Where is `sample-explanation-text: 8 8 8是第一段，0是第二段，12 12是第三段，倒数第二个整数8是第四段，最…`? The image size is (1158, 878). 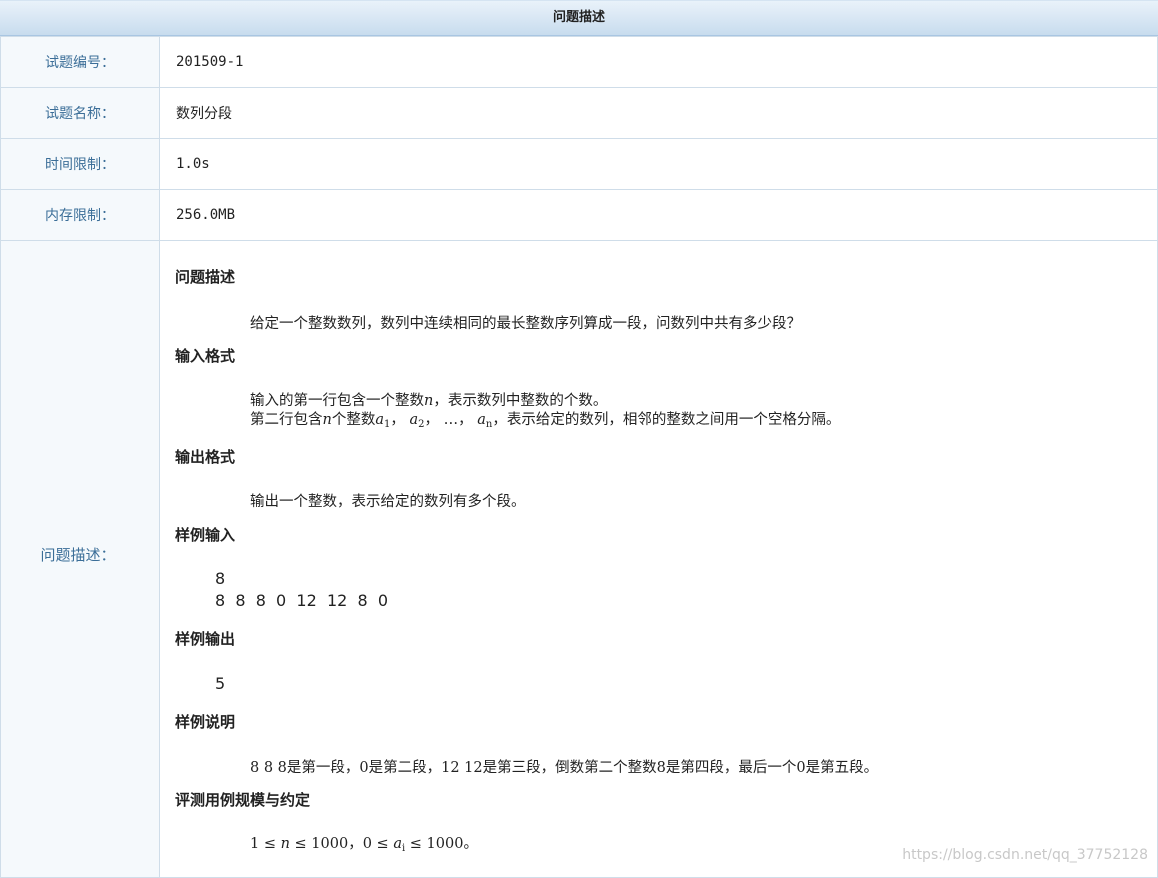 sample-explanation-text: 8 8 8是第一段，0是第二段，12 12是第三段，倒数第二个整数8是第四段，最… is located at coordinates (564, 768).